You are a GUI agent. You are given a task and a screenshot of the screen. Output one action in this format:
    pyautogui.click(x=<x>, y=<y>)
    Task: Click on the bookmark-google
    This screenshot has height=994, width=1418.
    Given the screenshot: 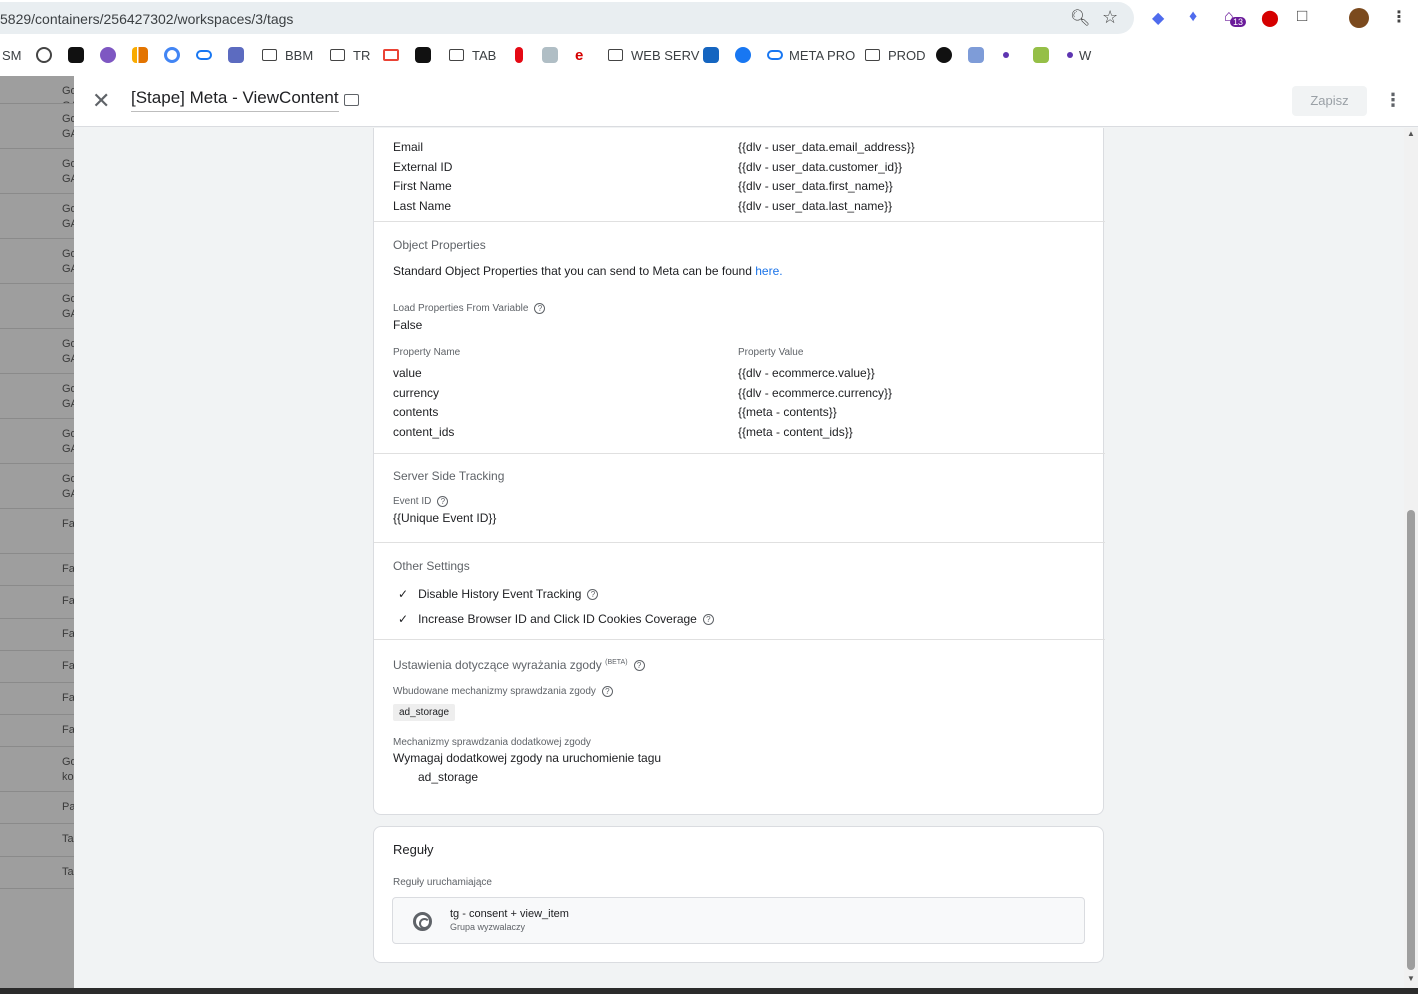 What is the action you would take?
    pyautogui.click(x=175, y=55)
    